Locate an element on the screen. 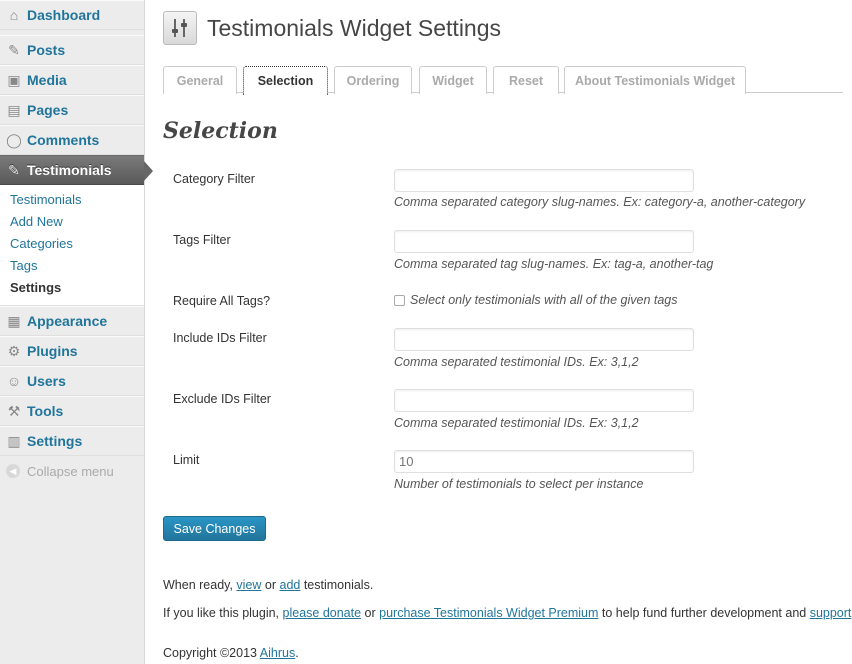  ready-text-or: or is located at coordinates (270, 585).